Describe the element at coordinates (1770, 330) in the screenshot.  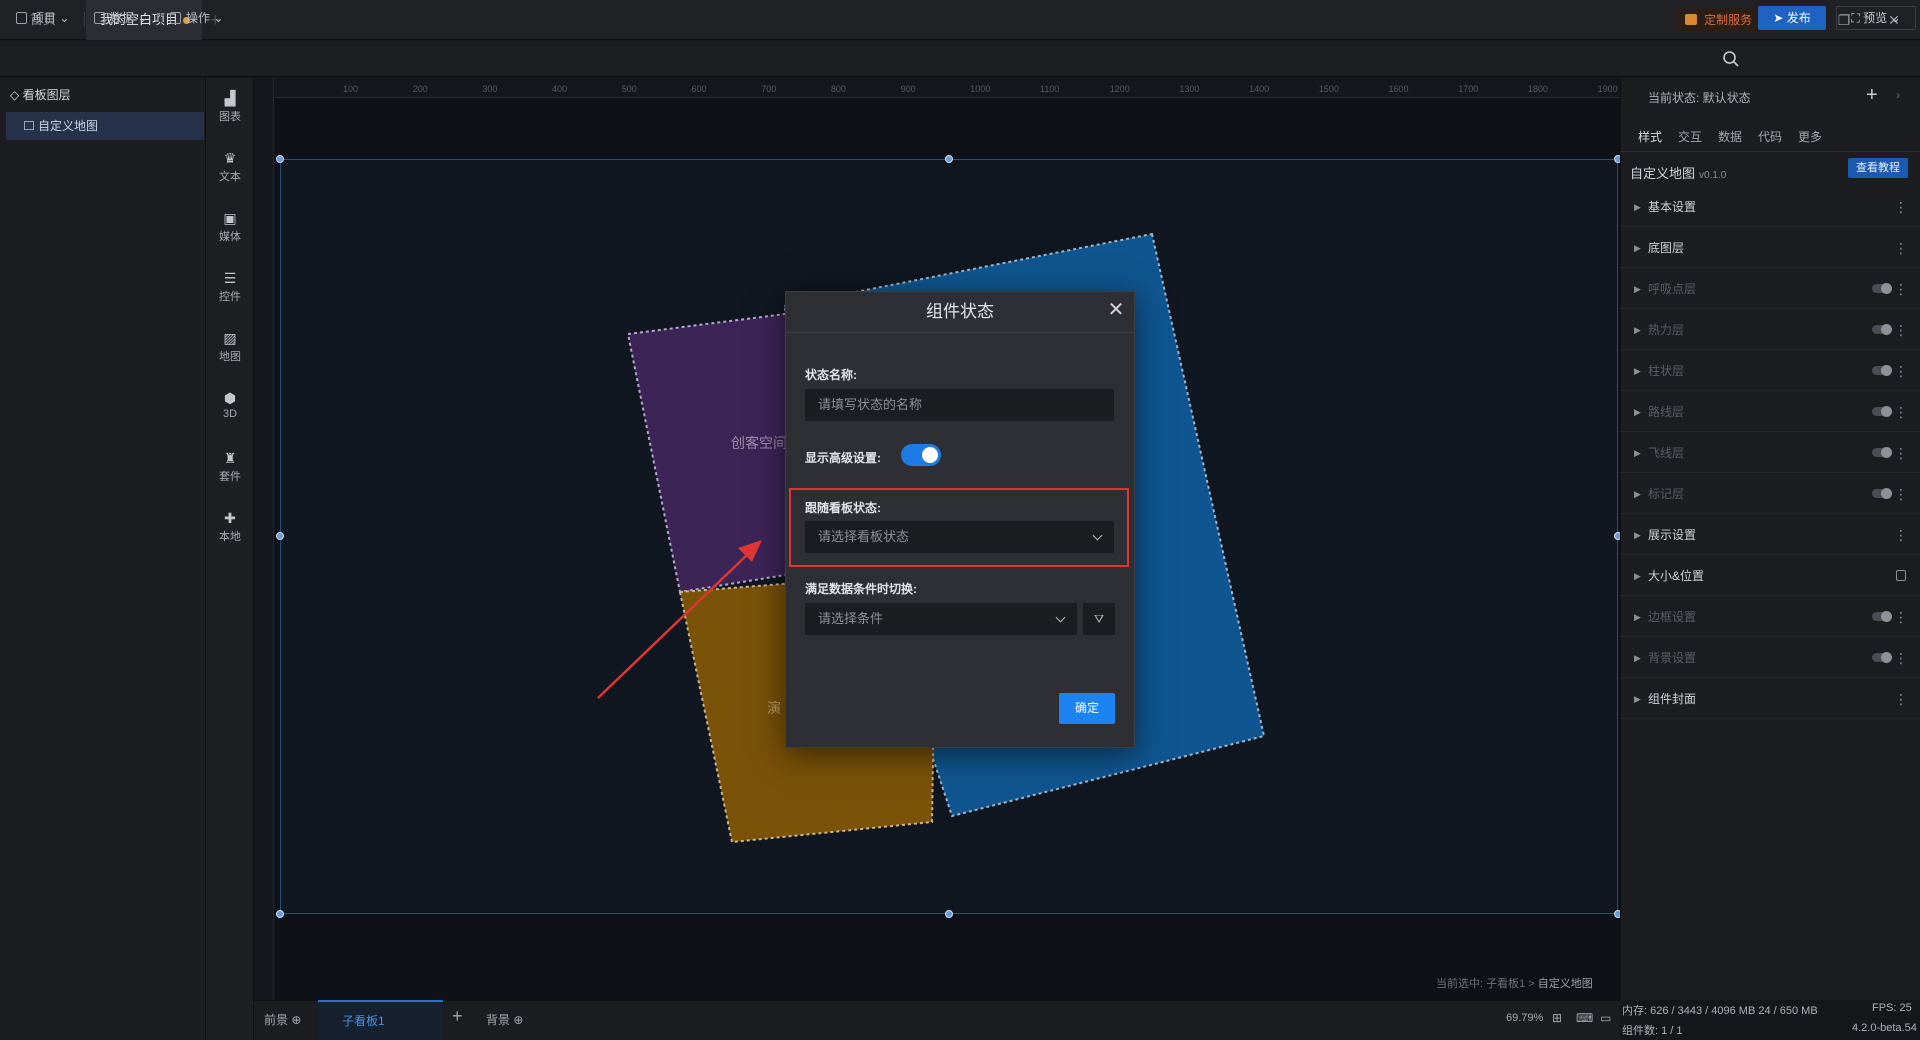
I see `section-3: ▶ 热力层 ⋮` at that location.